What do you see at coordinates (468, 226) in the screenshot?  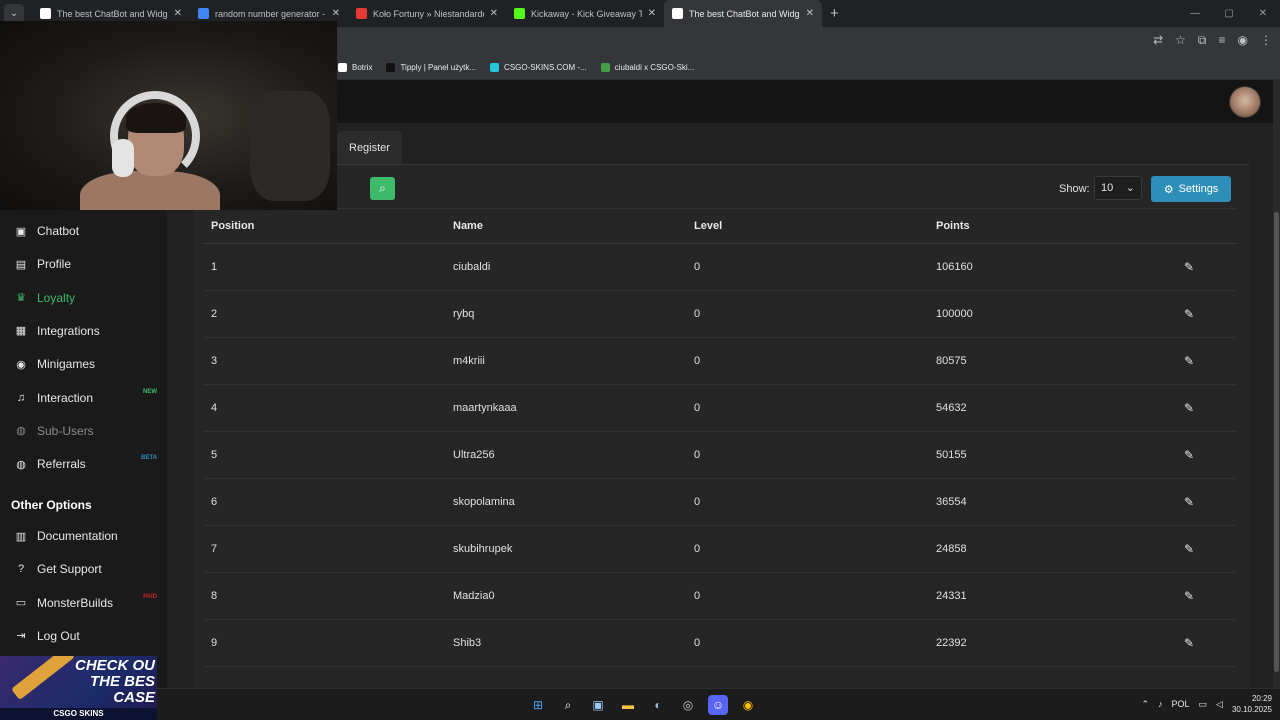 I see `col-name: Name` at bounding box center [468, 226].